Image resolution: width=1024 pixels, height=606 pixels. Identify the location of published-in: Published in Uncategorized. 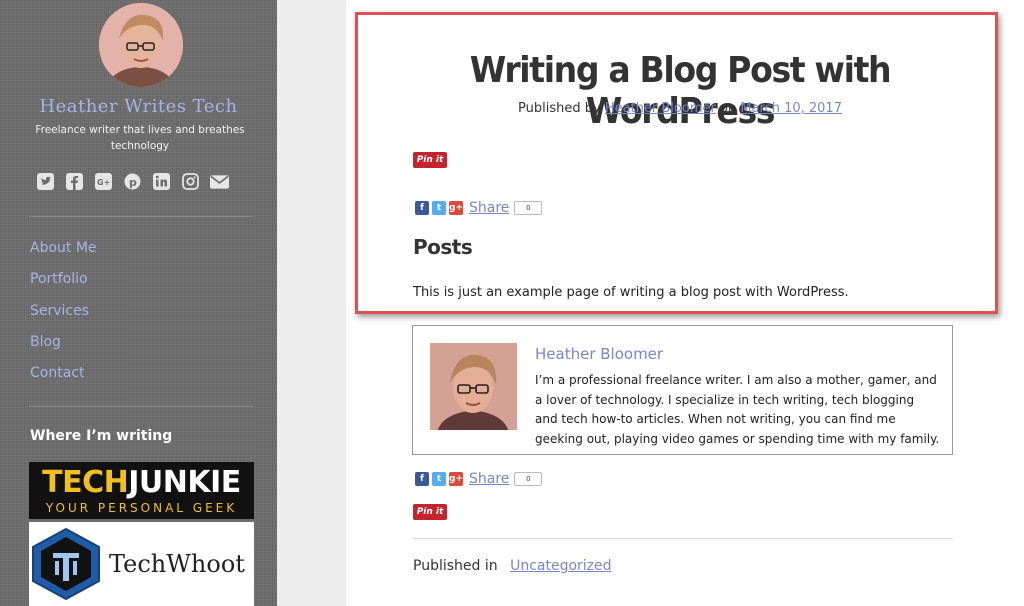
(512, 566).